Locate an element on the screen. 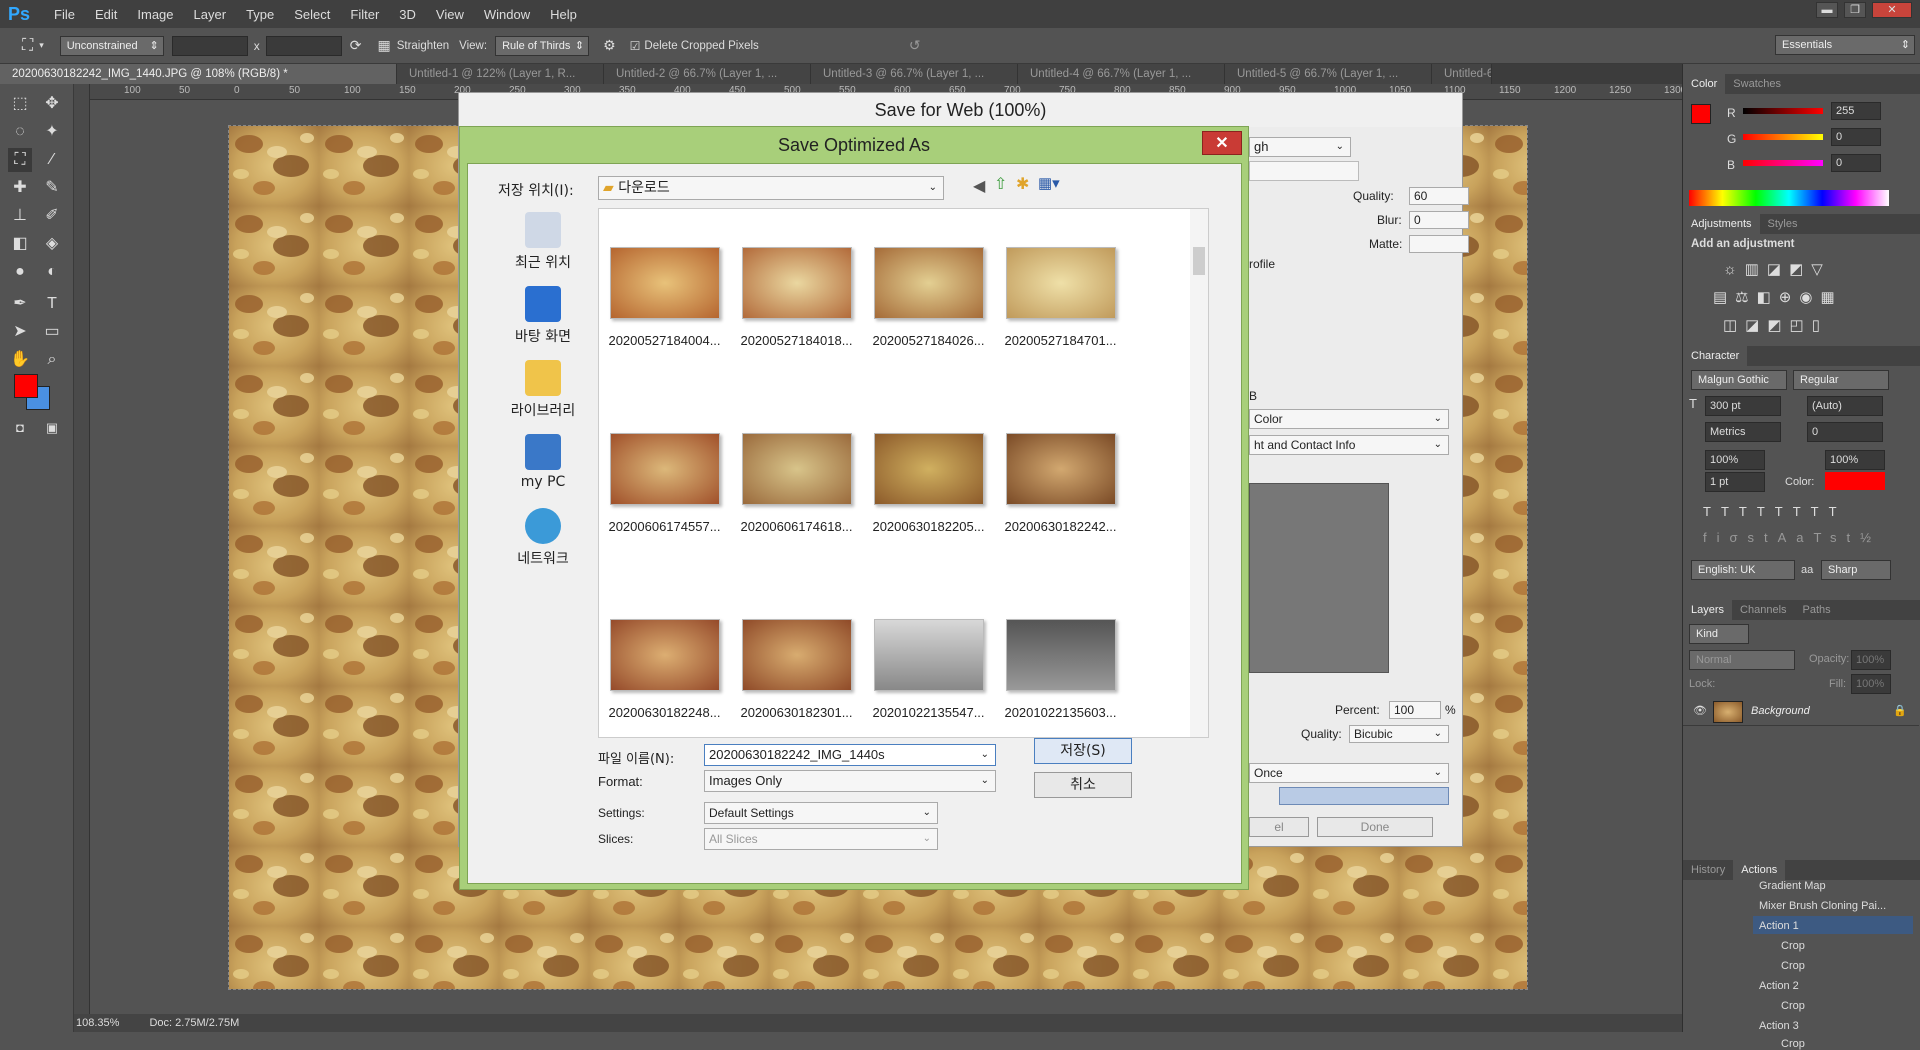  font-size-input: 300 pt is located at coordinates (1743, 406).